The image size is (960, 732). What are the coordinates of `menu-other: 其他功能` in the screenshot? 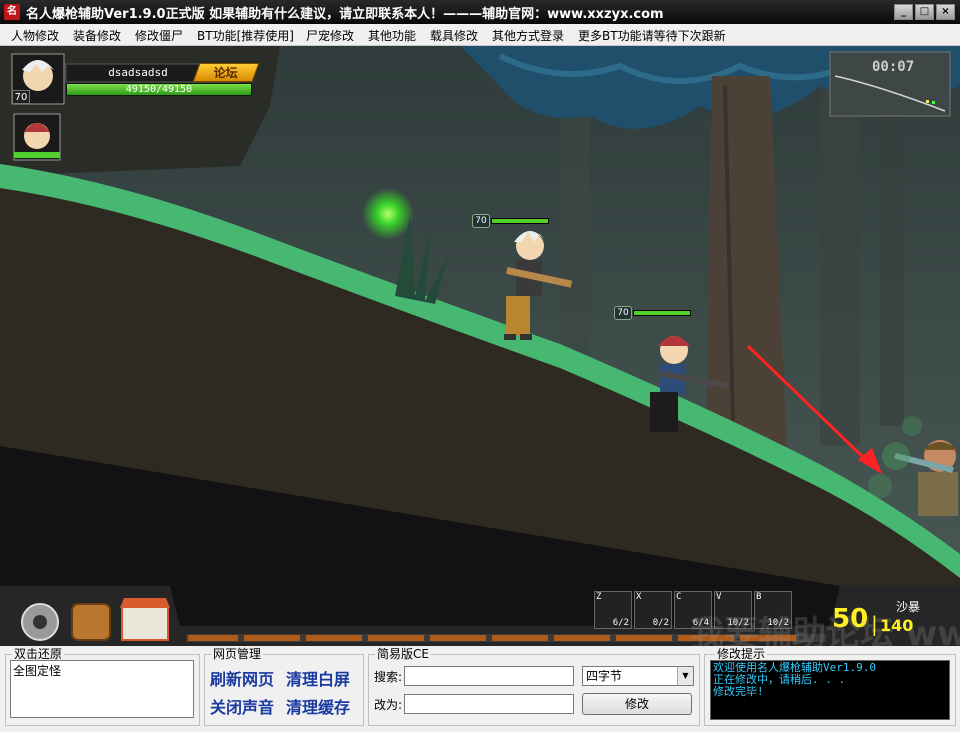 It's located at (392, 35).